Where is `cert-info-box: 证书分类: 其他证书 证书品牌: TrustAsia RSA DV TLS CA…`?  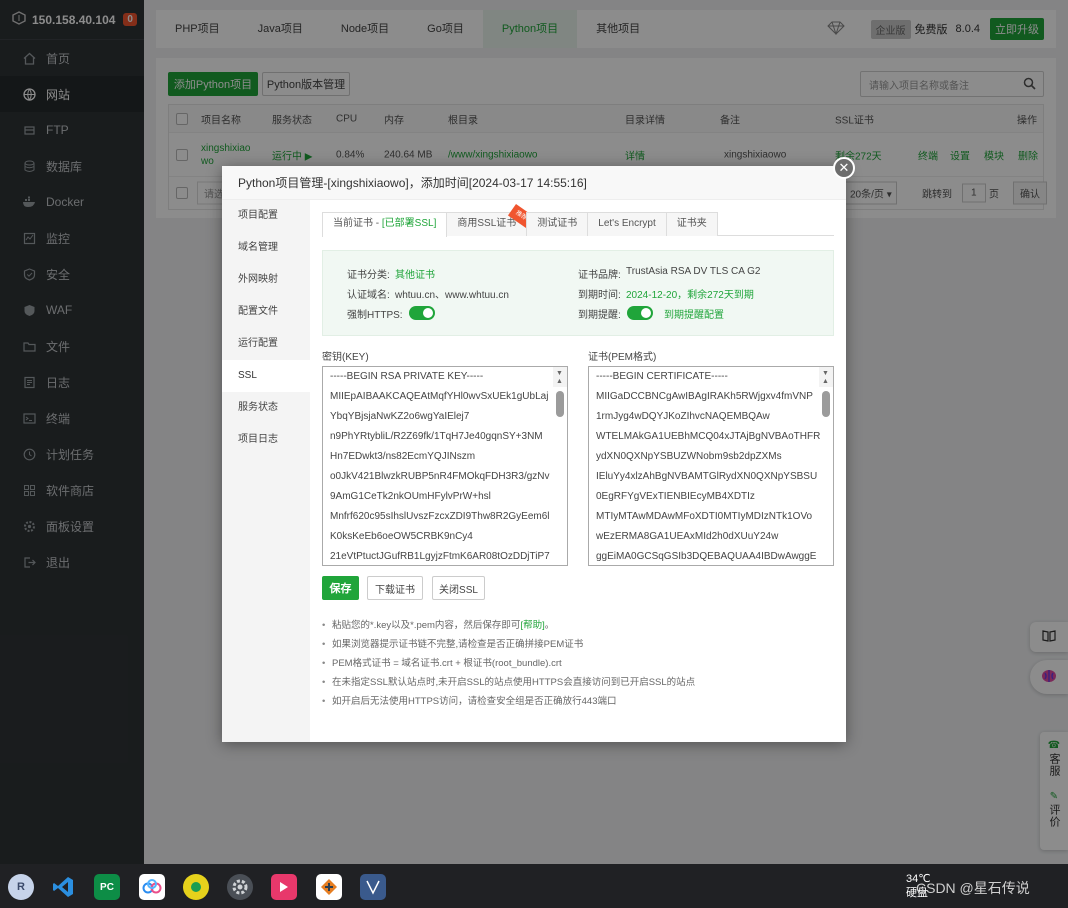
cert-info-box: 证书分类: 其他证书 证书品牌: TrustAsia RSA DV TLS CA… is located at coordinates (578, 293).